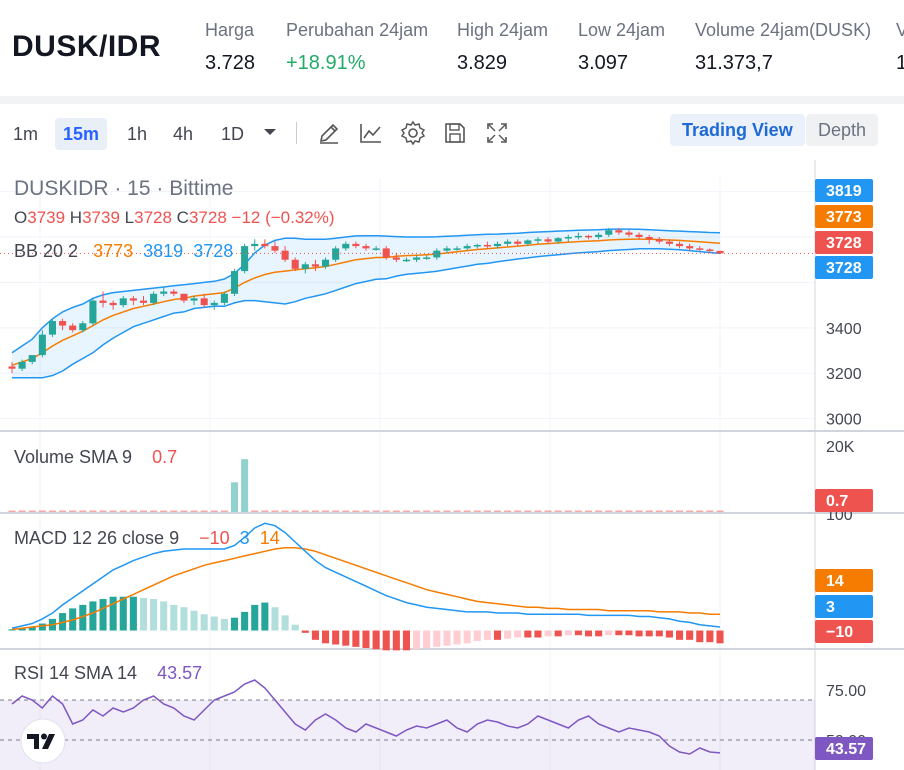 This screenshot has width=904, height=770. I want to click on chevron-down-icon, so click(270, 132).